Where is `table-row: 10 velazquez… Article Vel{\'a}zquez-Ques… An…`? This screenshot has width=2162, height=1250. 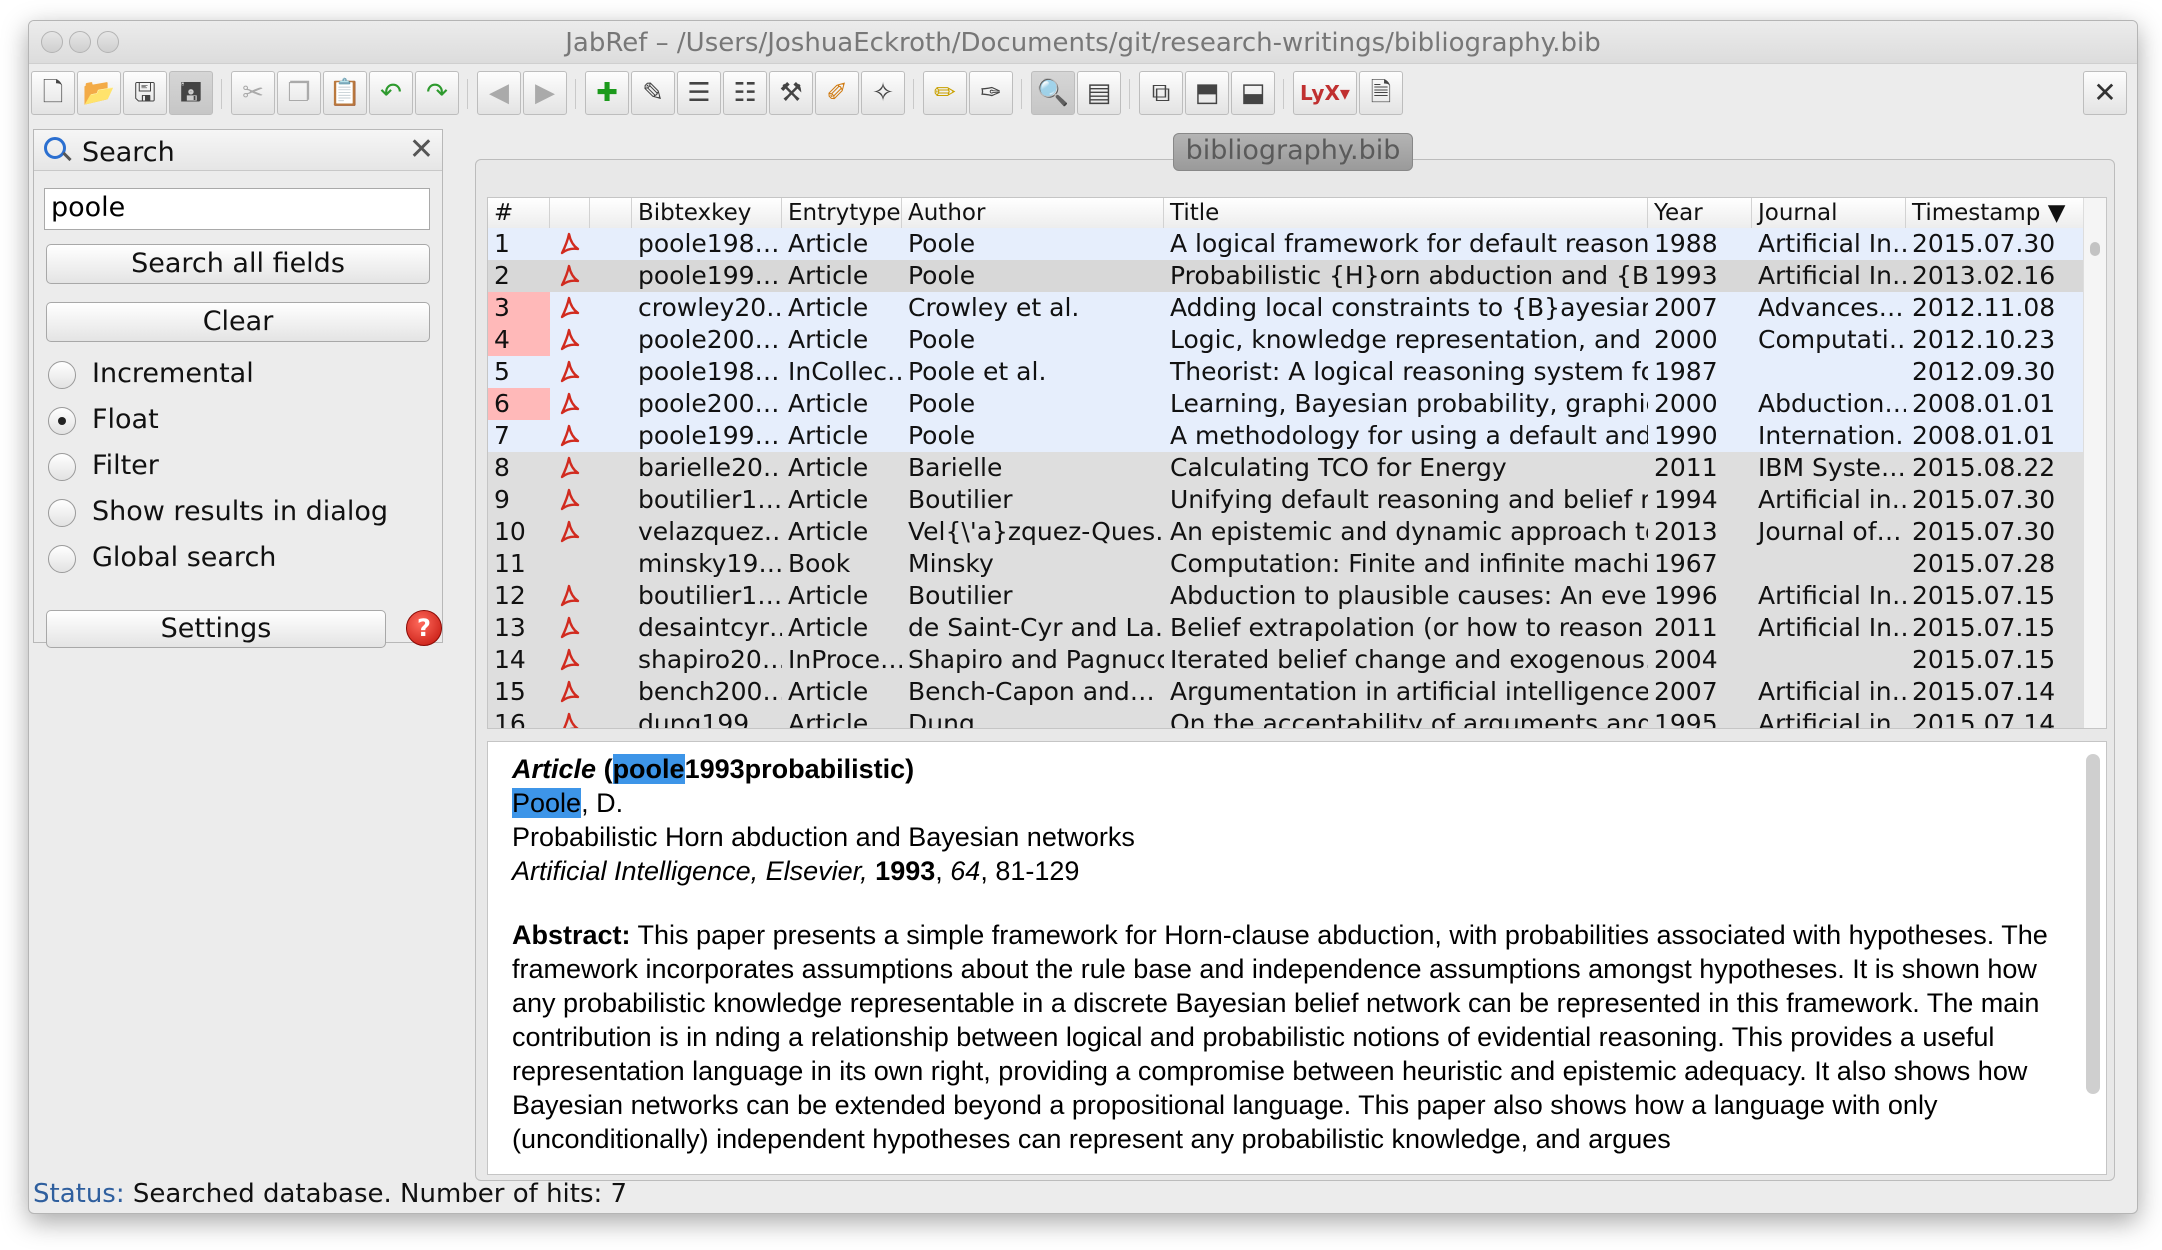 table-row: 10 velazquez… Article Vel{\'a}zquez-Ques… An… is located at coordinates (1286, 532).